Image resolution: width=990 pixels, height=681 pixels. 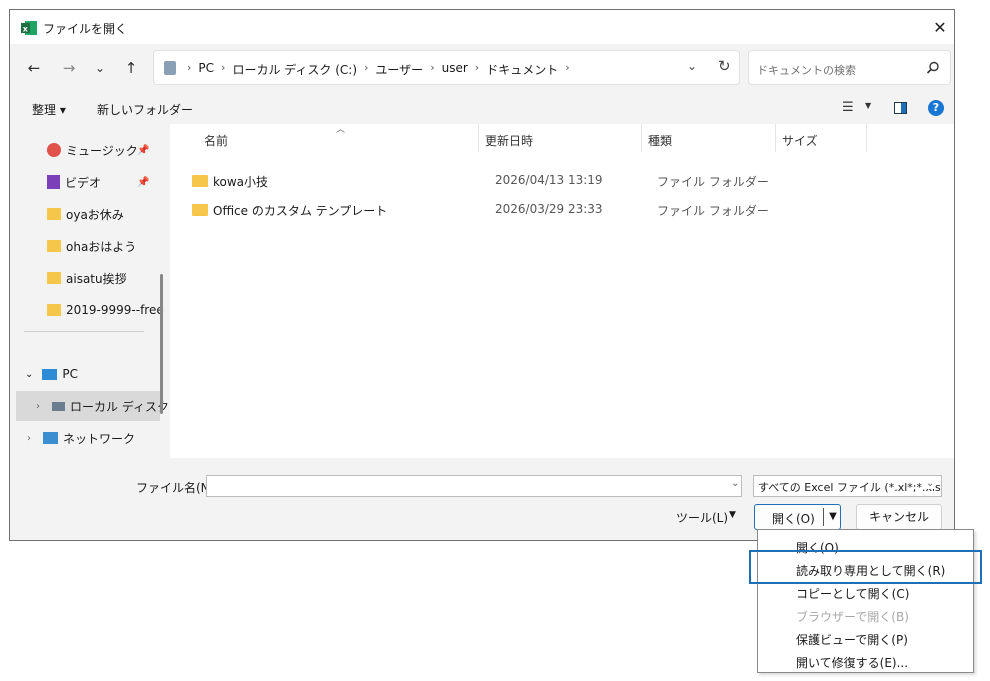 I want to click on menu-item-open-as-copy: コピーとして開く(C), so click(x=852, y=593).